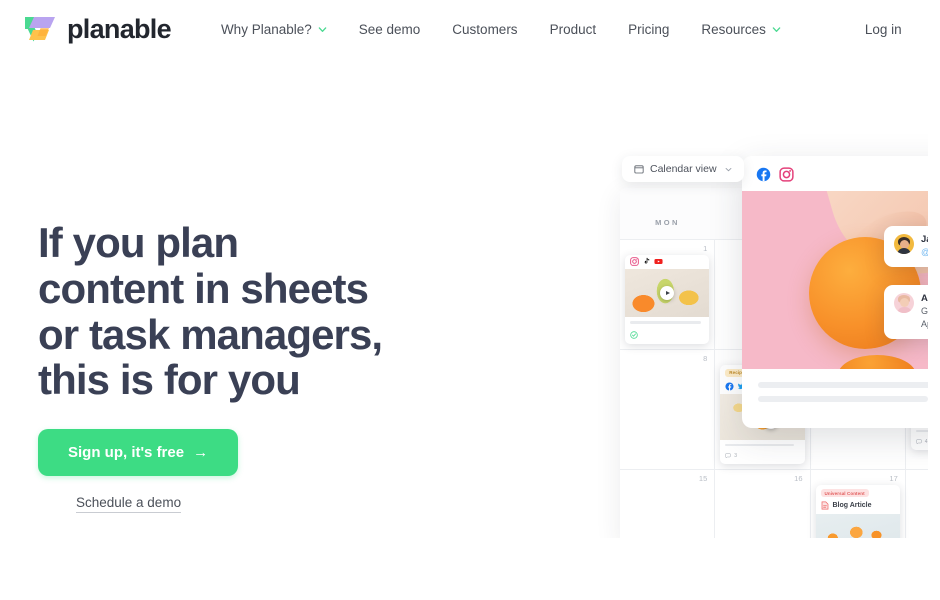 Image resolution: width=940 pixels, height=600 pixels. Describe the element at coordinates (703, 478) in the screenshot. I see `day-number: 15` at that location.